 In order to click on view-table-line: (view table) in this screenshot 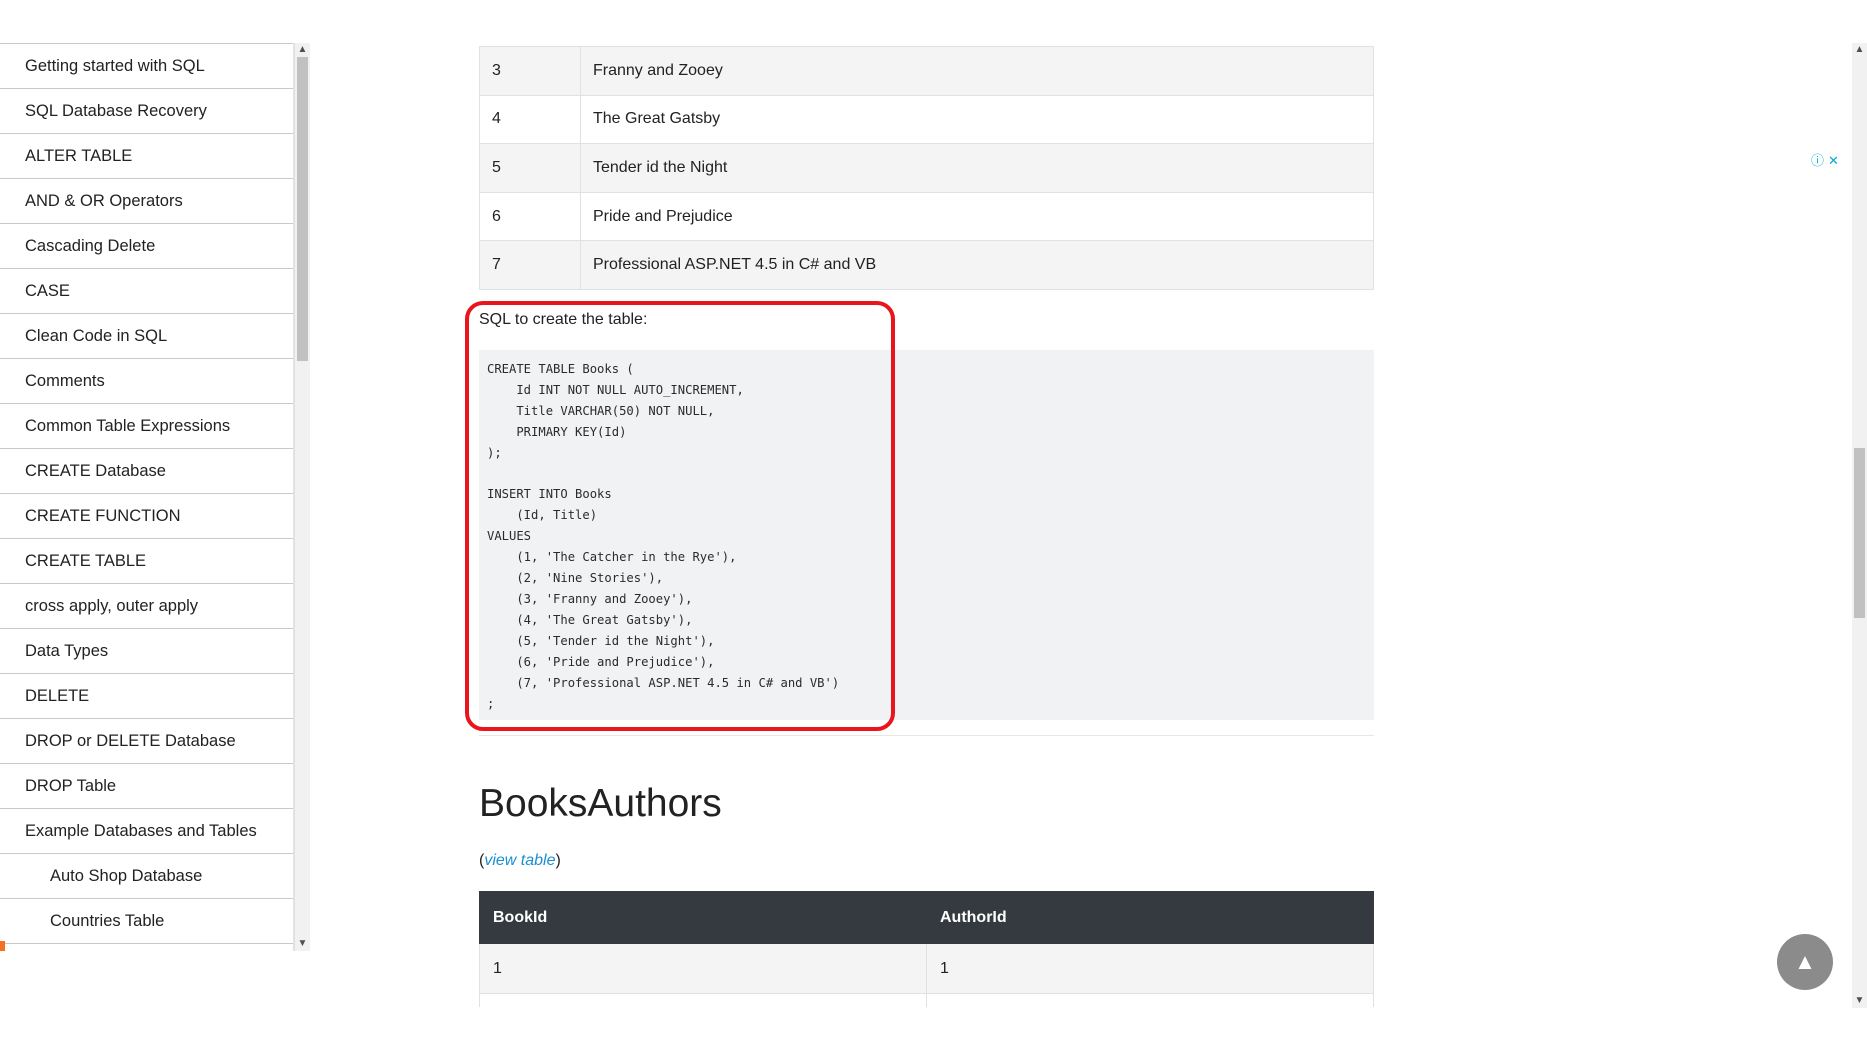, I will do `click(520, 861)`.